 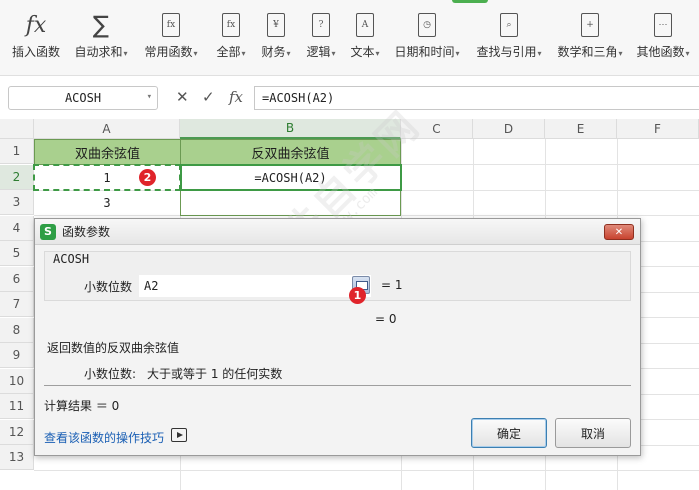 I want to click on divider, so click(x=337, y=385).